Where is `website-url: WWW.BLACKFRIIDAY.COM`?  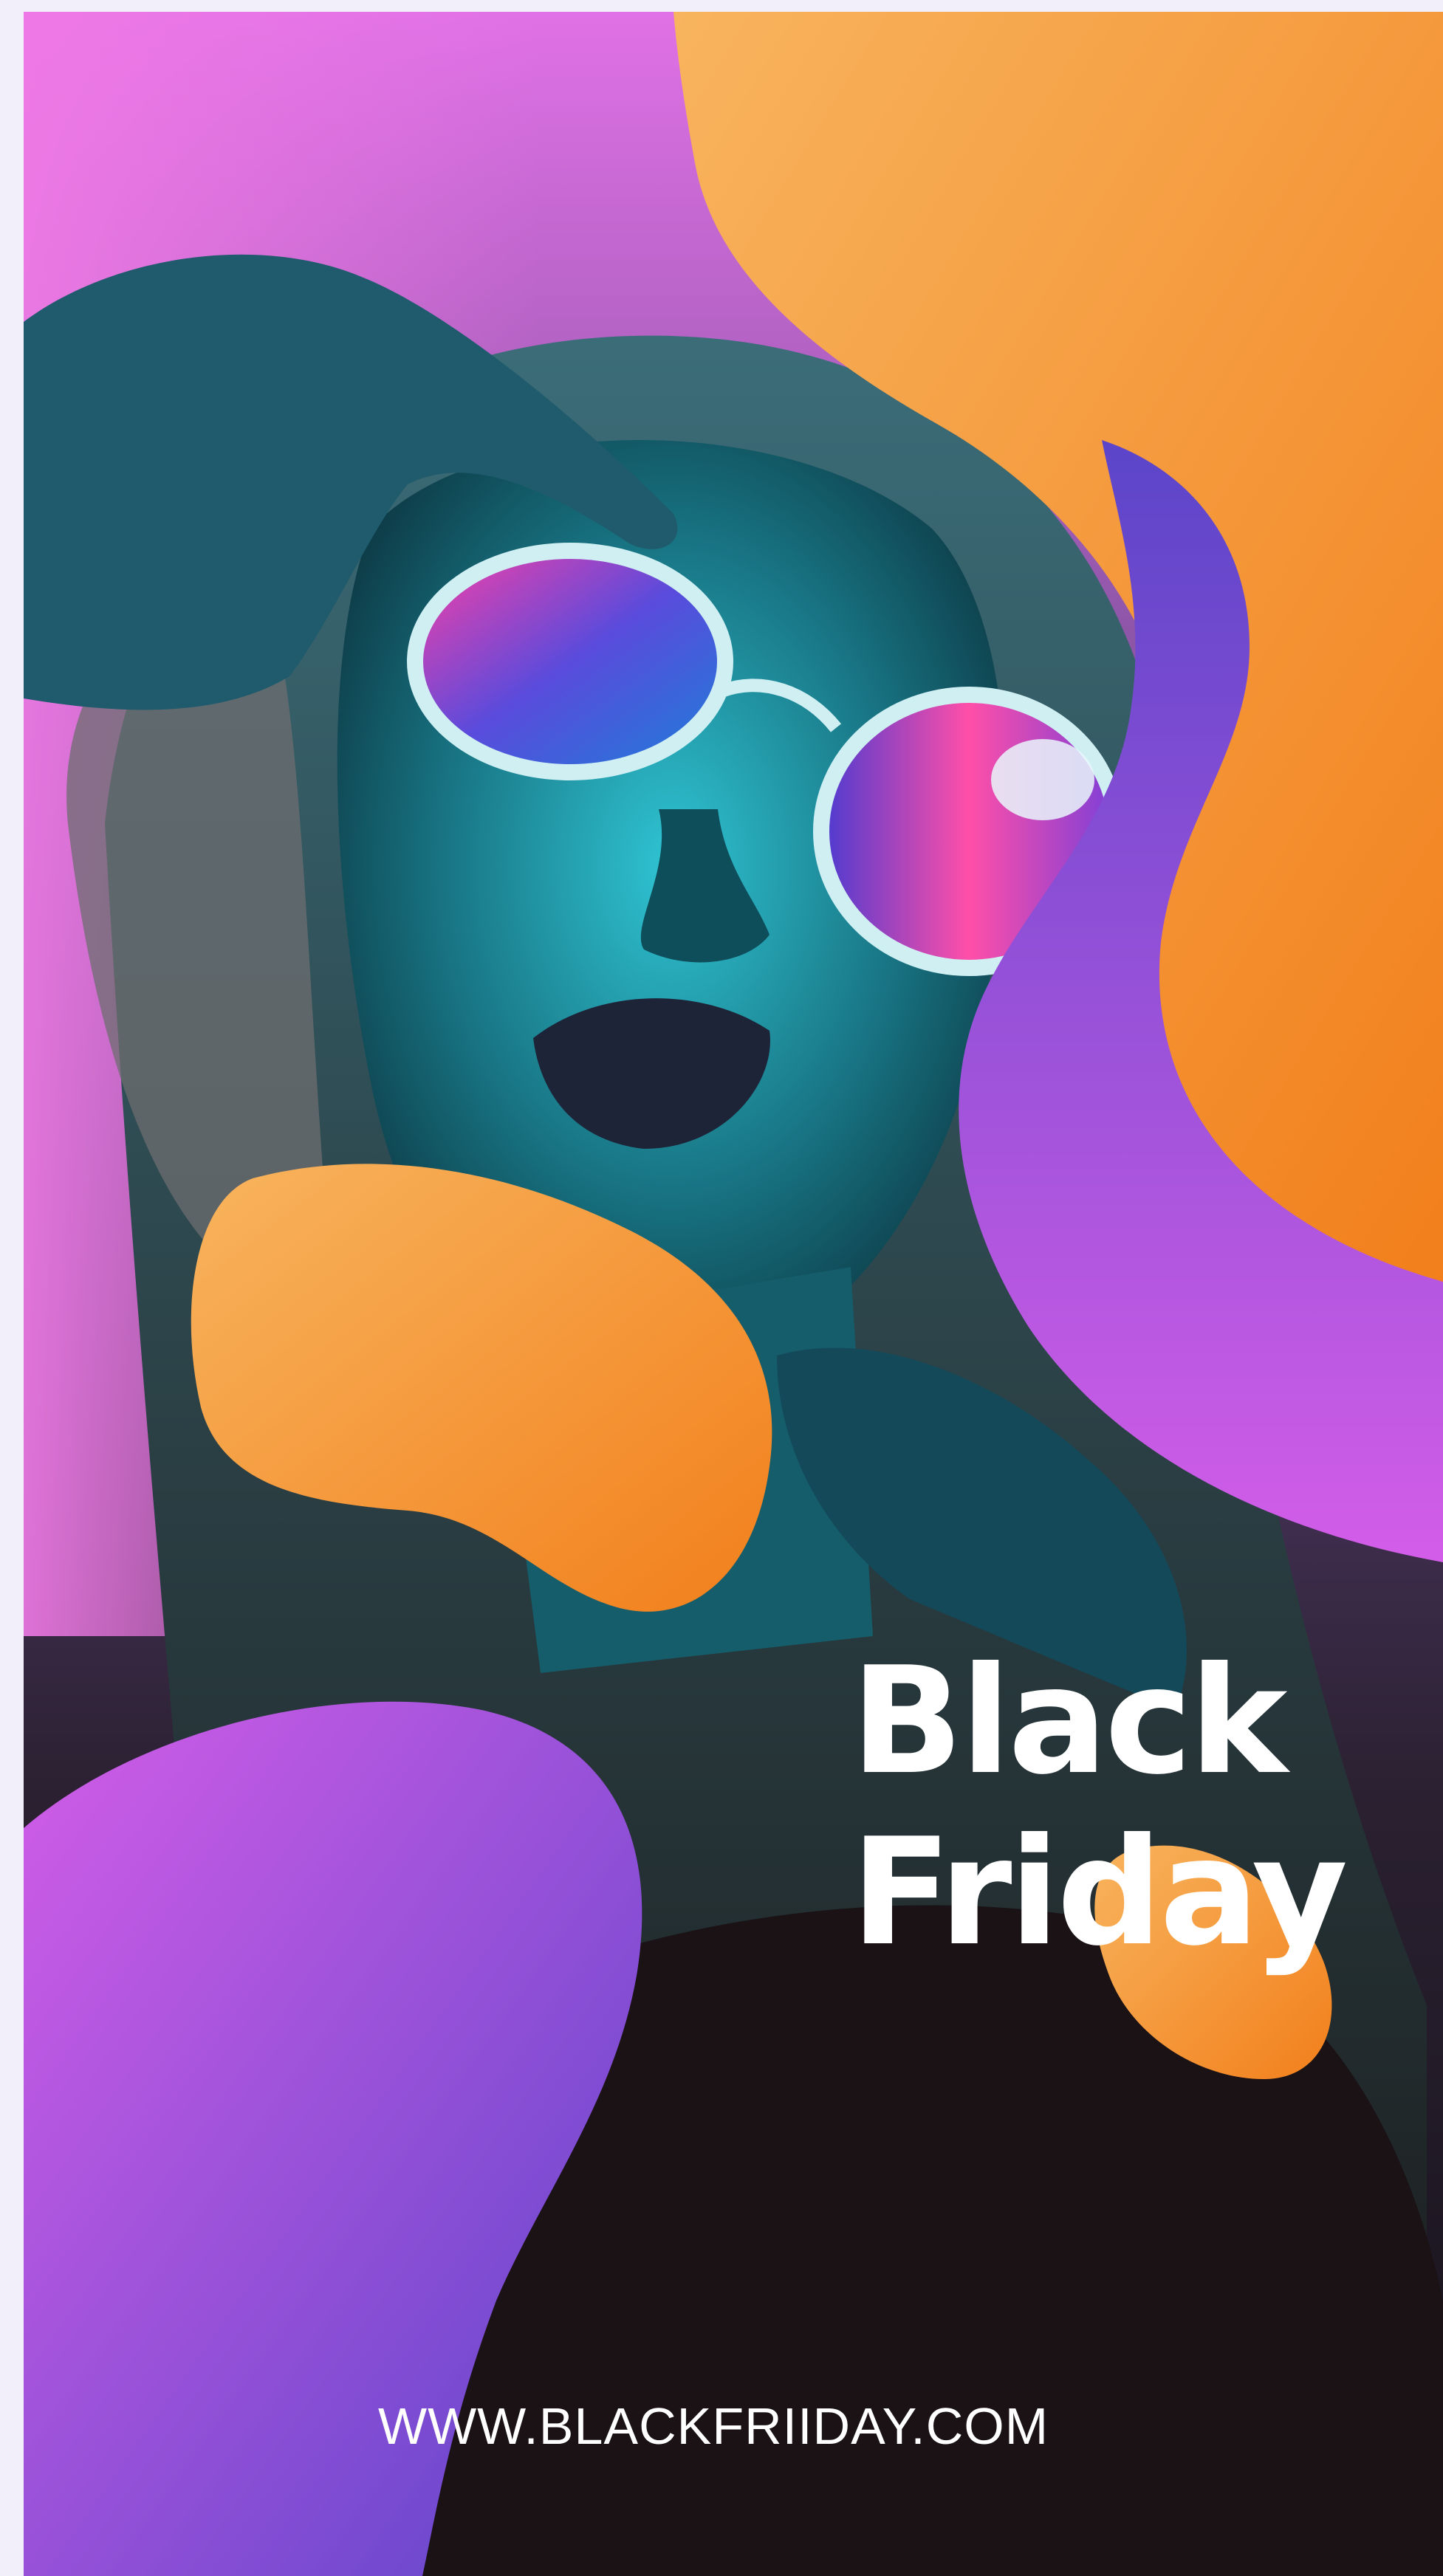
website-url: WWW.BLACKFRIIDAY.COM is located at coordinates (759, 2426).